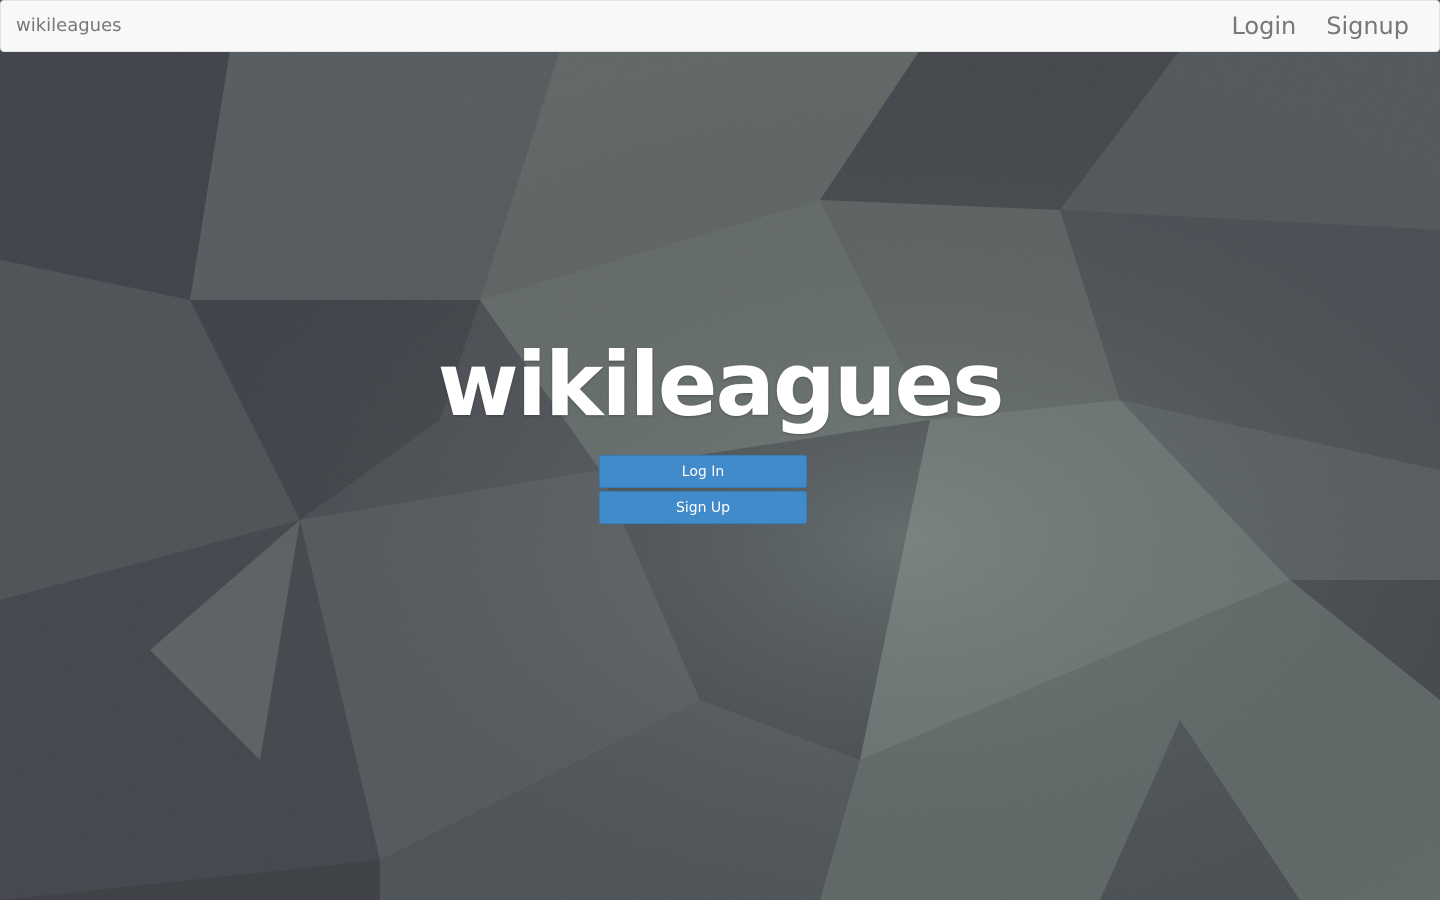  I want to click on login-button: Log In, so click(703, 471).